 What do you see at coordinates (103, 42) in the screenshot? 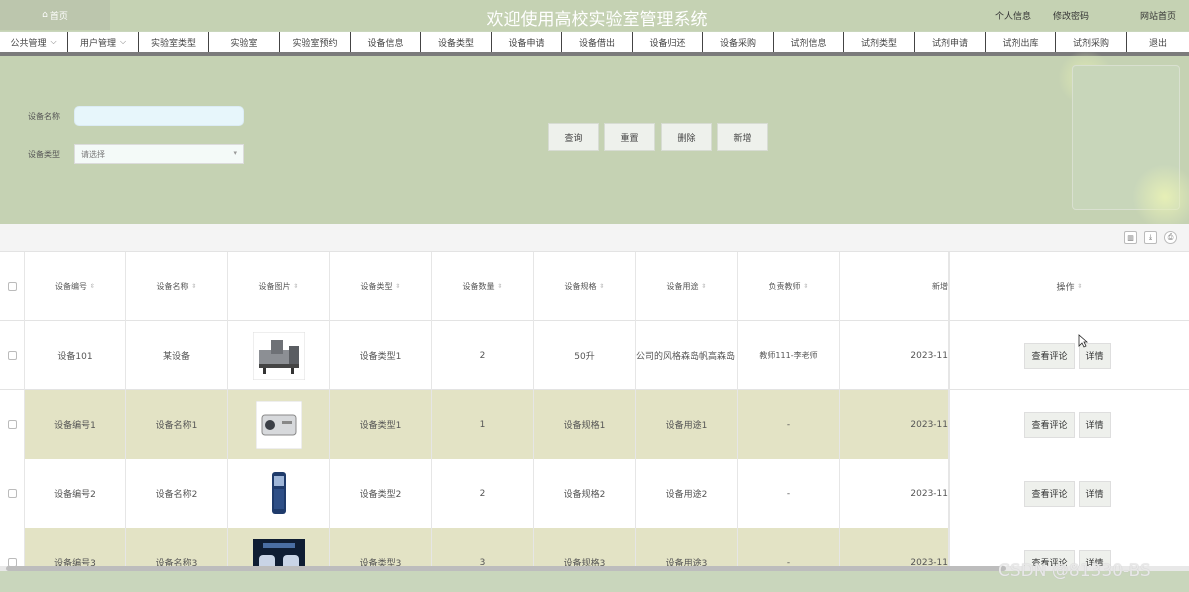
I see `nav-item-users: 用户管理 ⌵` at bounding box center [103, 42].